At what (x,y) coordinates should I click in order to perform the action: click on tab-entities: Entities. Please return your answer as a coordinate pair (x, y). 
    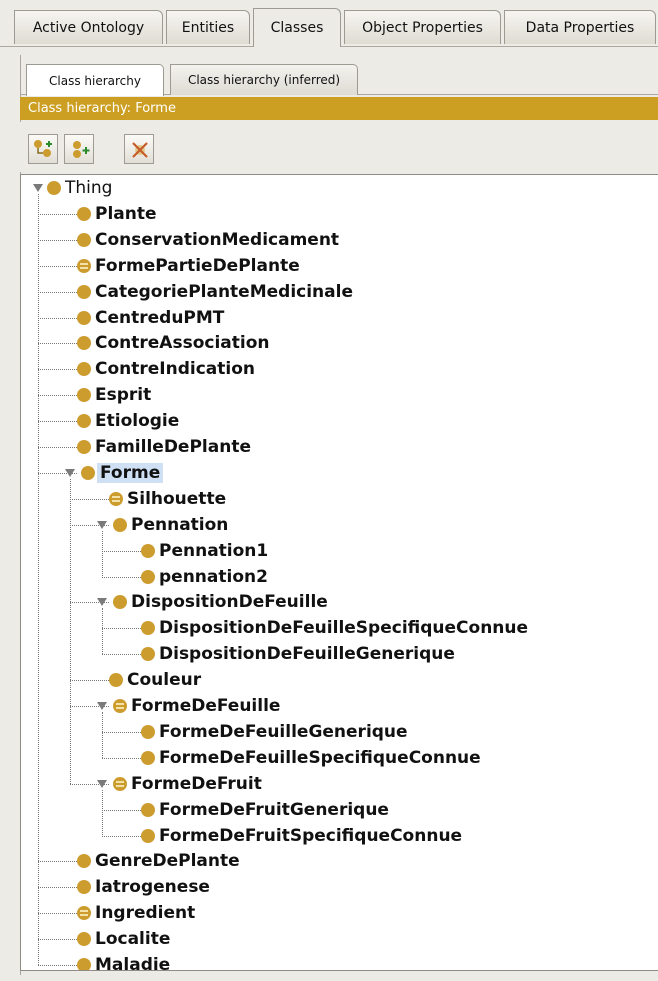
    Looking at the image, I should click on (208, 27).